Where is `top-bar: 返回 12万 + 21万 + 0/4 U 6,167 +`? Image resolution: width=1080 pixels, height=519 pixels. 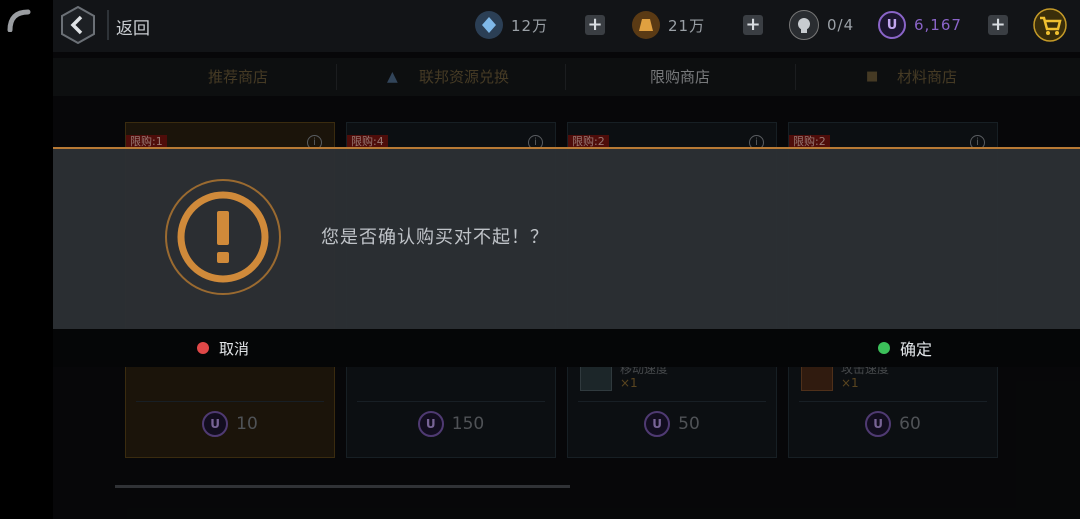 top-bar: 返回 12万 + 21万 + 0/4 U 6,167 + is located at coordinates (566, 26).